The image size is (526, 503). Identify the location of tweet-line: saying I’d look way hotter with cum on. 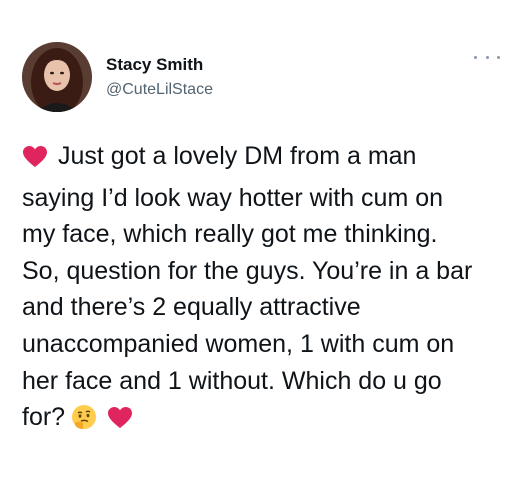
(233, 197).